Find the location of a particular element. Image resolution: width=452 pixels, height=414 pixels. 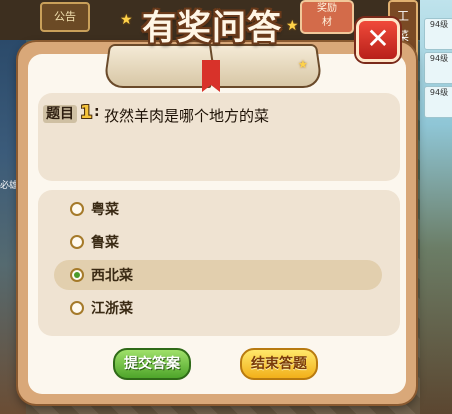

question-label: 题目 is located at coordinates (60, 114).